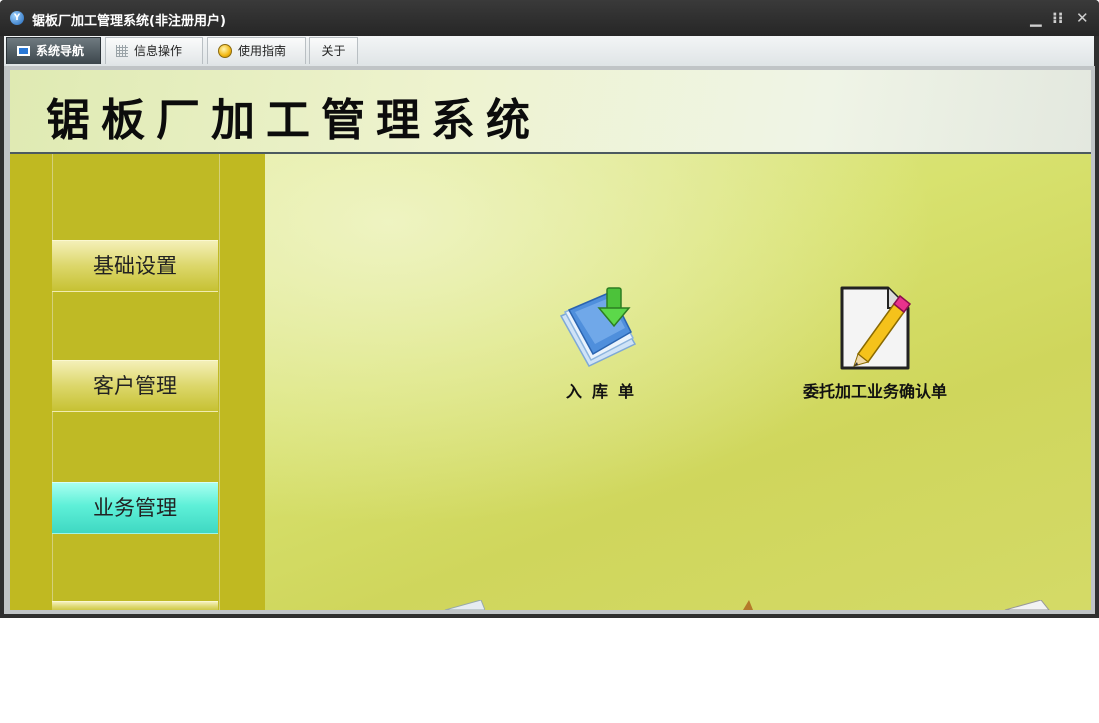 The image size is (1099, 723). I want to click on grid-icon, so click(122, 50).